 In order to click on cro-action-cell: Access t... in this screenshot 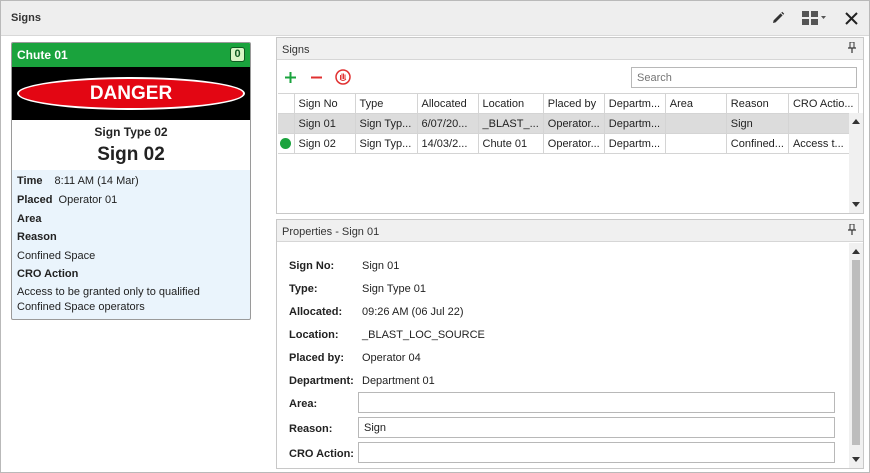, I will do `click(823, 143)`.